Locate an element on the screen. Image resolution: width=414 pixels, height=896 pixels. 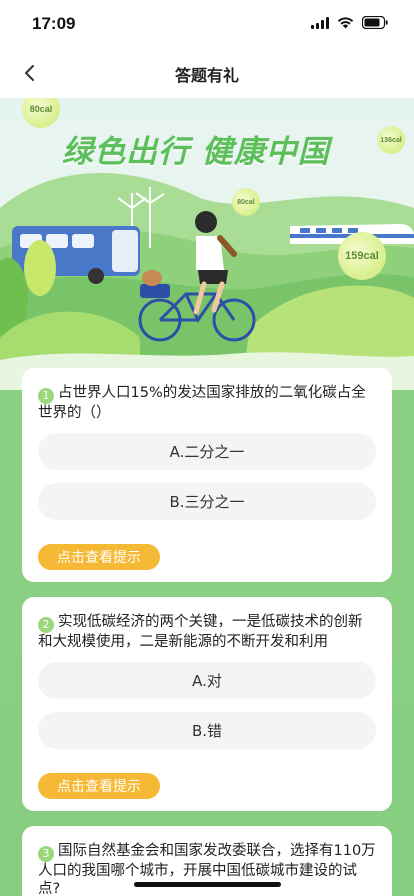
page-title: 答题有礼 is located at coordinates (206, 75).